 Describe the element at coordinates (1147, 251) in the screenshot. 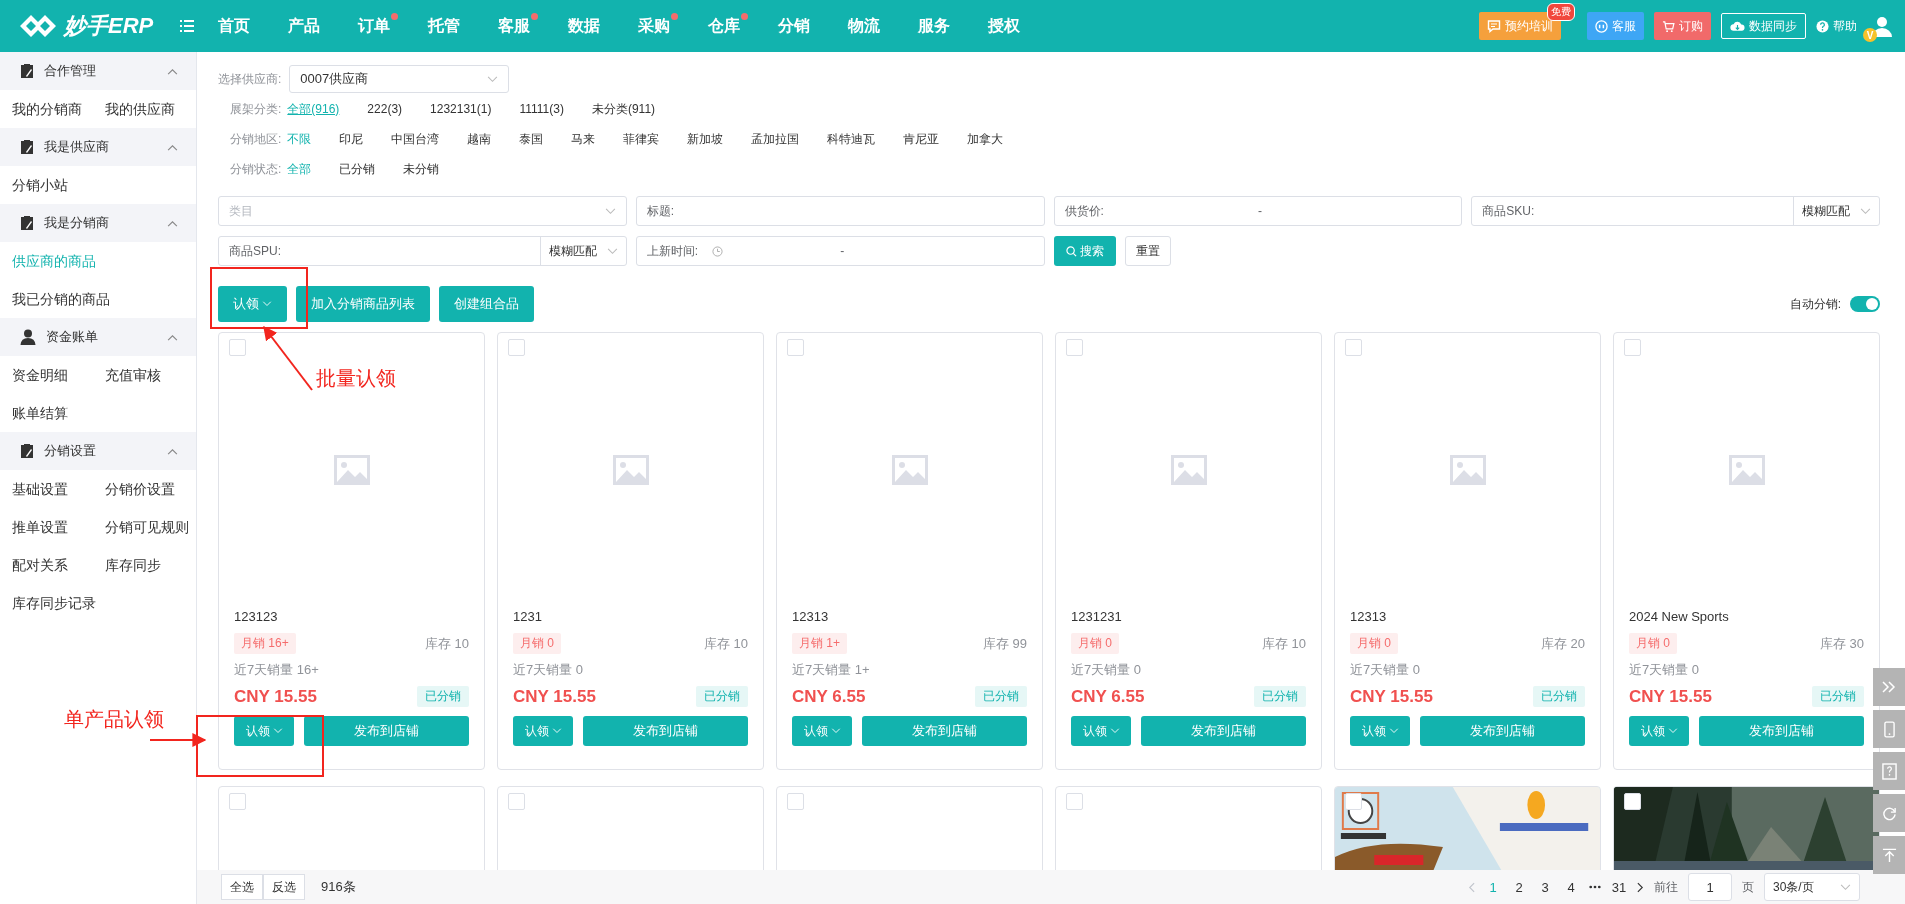

I see `reset-button: 重置` at that location.